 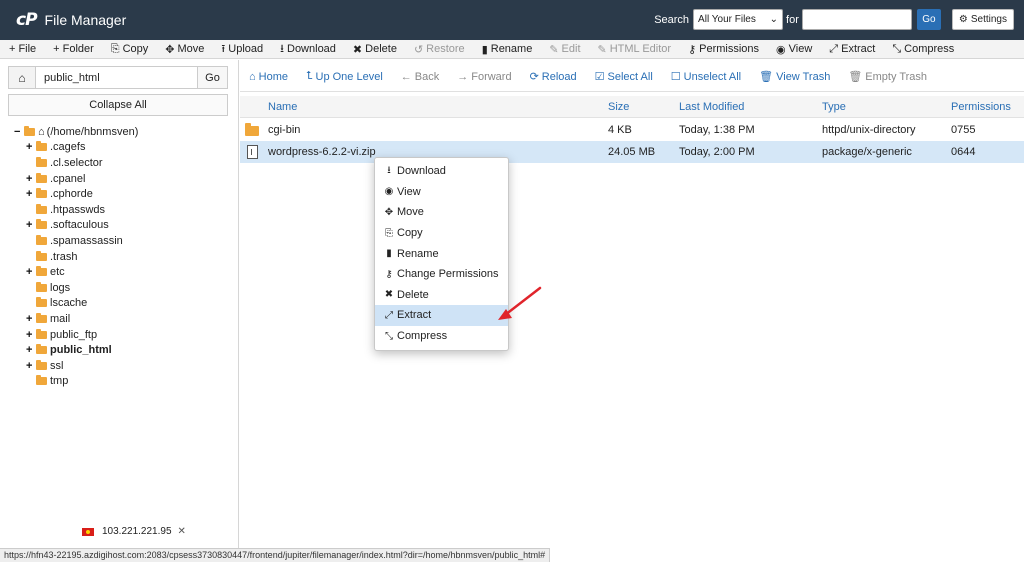 I want to click on tree-item-trash: .trash, so click(x=82, y=257).